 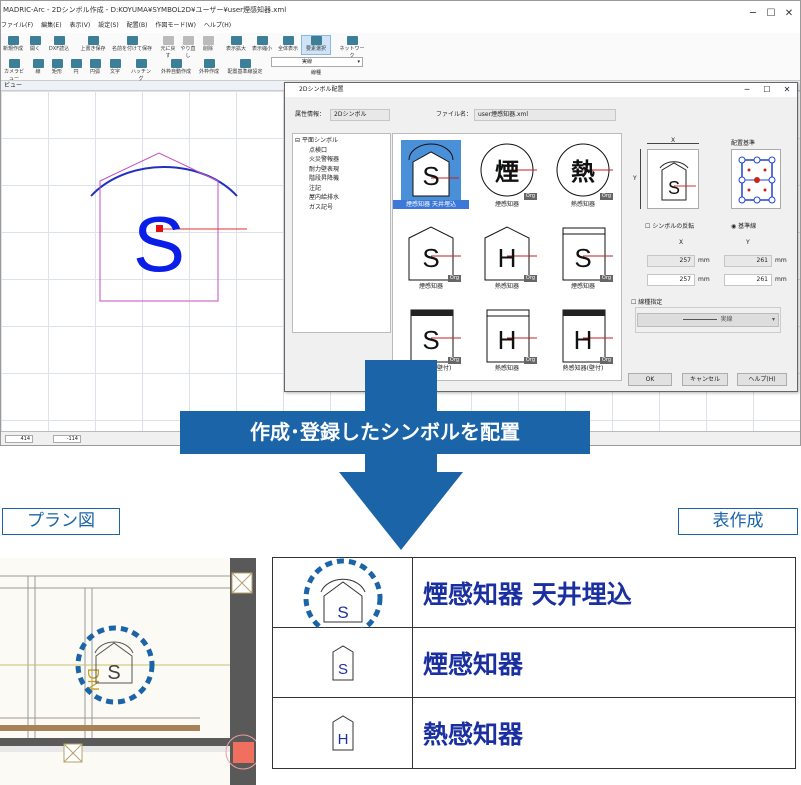 I want to click on text-tool-button: 文字, so click(x=115, y=67).